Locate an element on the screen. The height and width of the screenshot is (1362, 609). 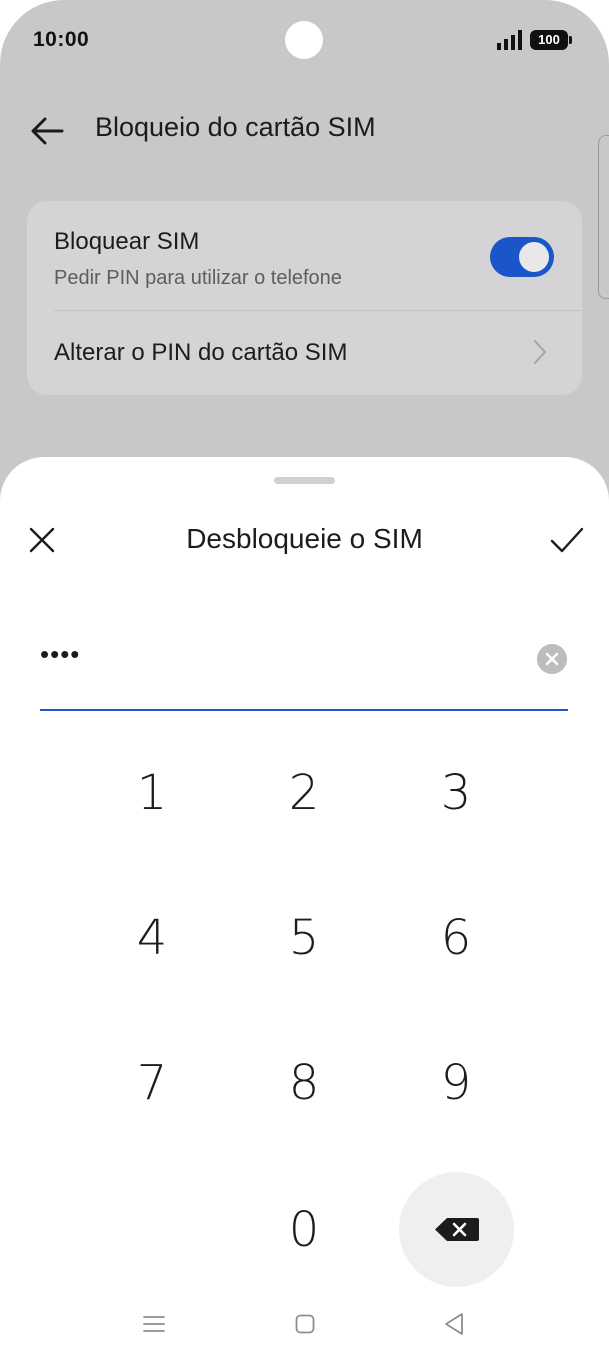
divider is located at coordinates (318, 310).